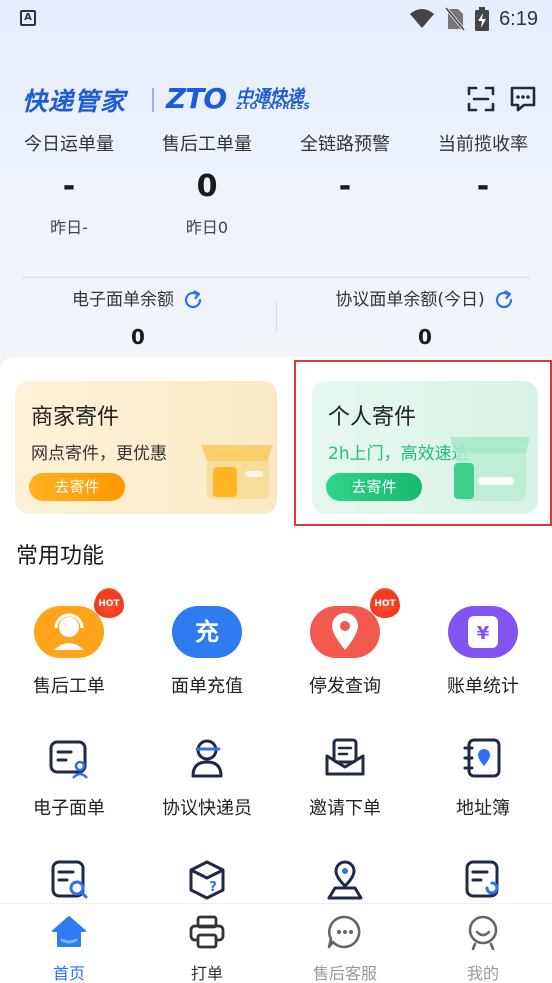 The width and height of the screenshot is (552, 983). What do you see at coordinates (483, 144) in the screenshot?
I see `stat-label: 当前揽收率` at bounding box center [483, 144].